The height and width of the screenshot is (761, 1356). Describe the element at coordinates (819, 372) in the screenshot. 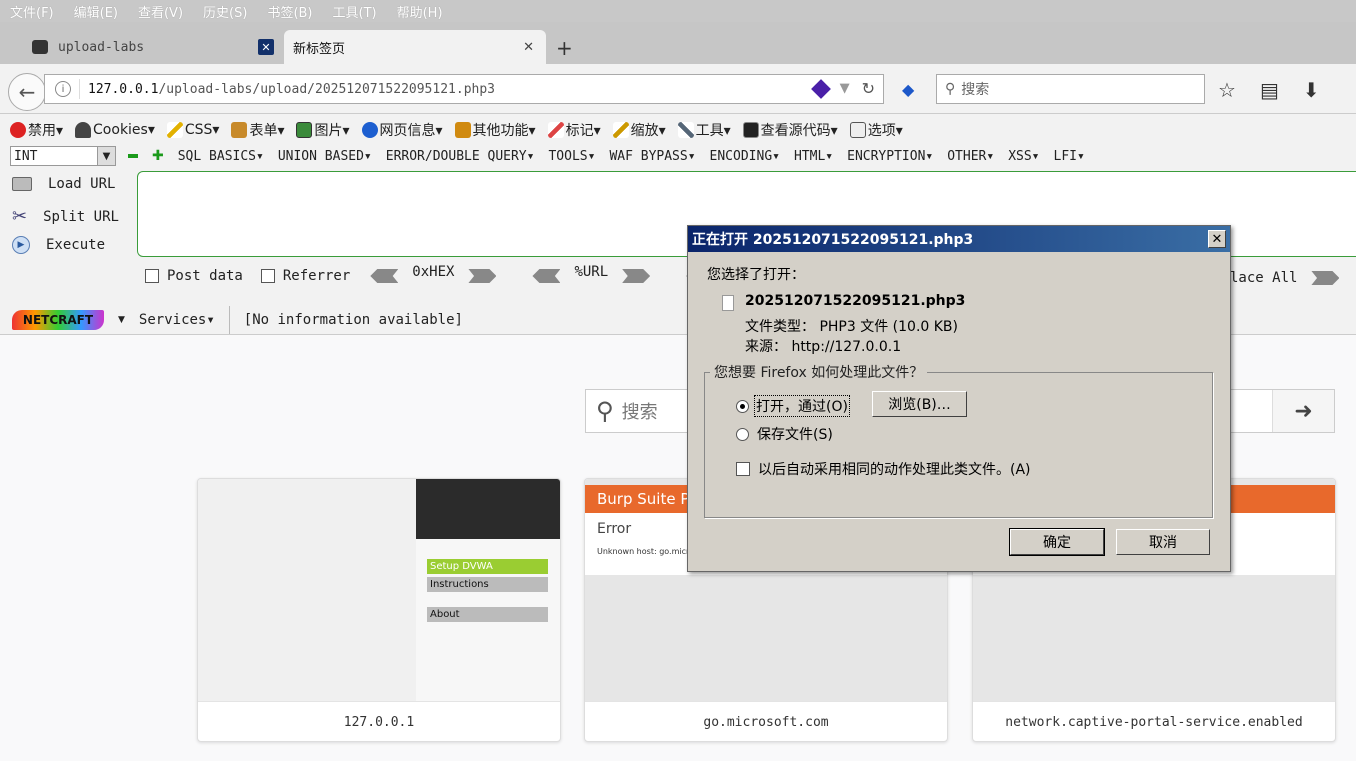

I see `action-group-label: 您想要 Firefox 如何处理此文件？` at that location.